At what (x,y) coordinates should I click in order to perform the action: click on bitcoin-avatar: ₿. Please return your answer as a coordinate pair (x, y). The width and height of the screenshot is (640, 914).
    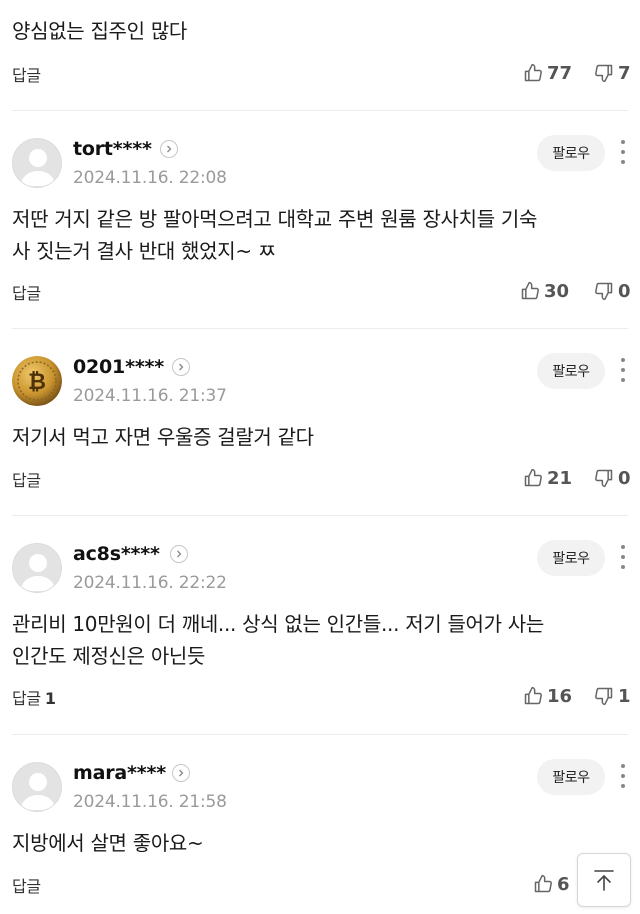
    Looking at the image, I should click on (37, 381).